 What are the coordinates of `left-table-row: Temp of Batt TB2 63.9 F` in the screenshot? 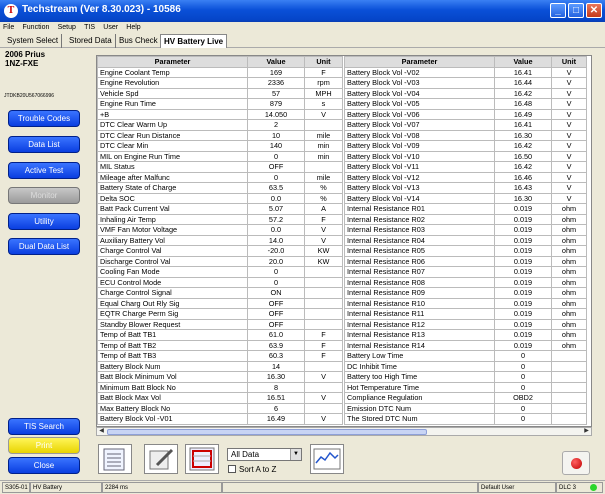 It's located at (220, 345).